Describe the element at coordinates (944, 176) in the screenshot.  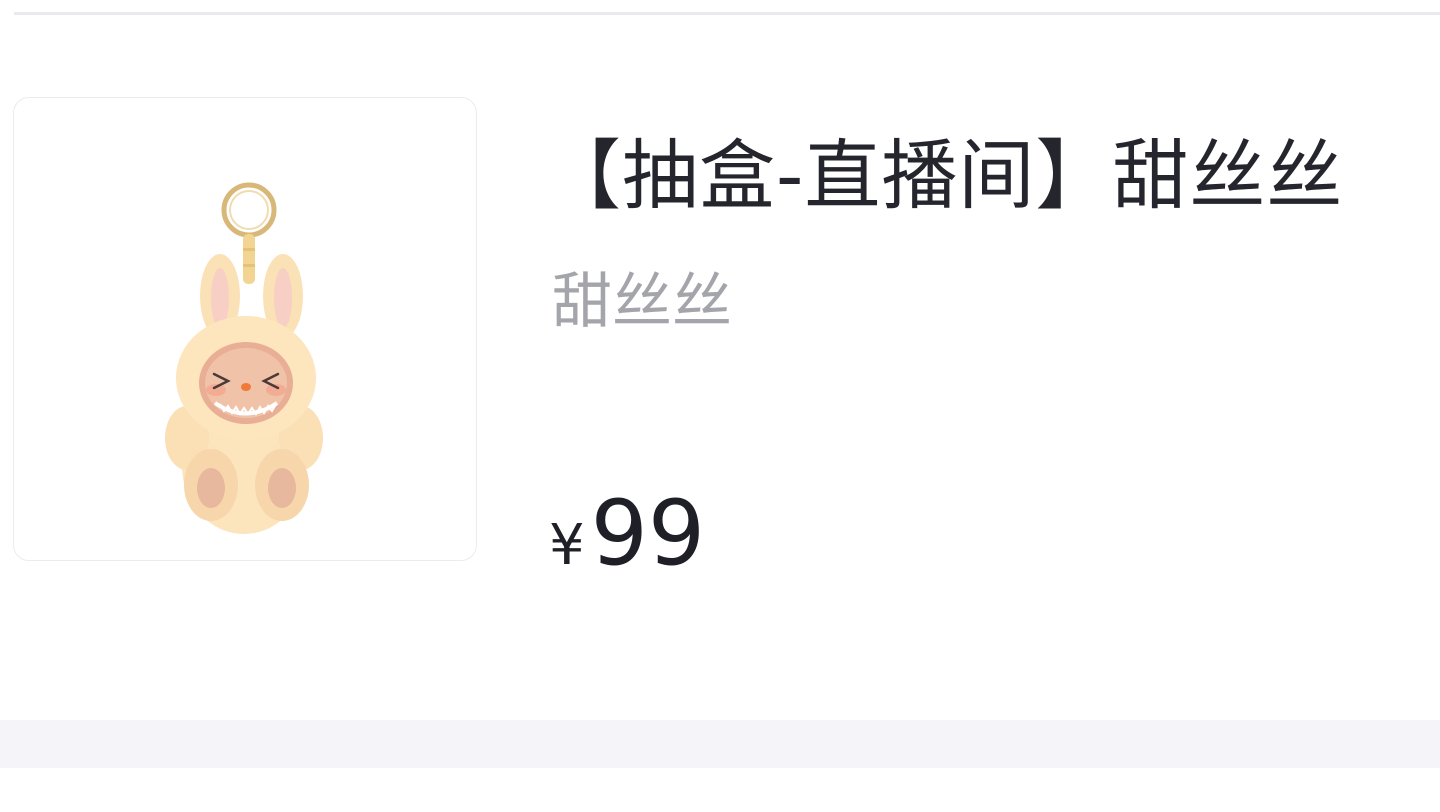
I see `product-title: 【抽盒-直播间】甜丝丝` at that location.